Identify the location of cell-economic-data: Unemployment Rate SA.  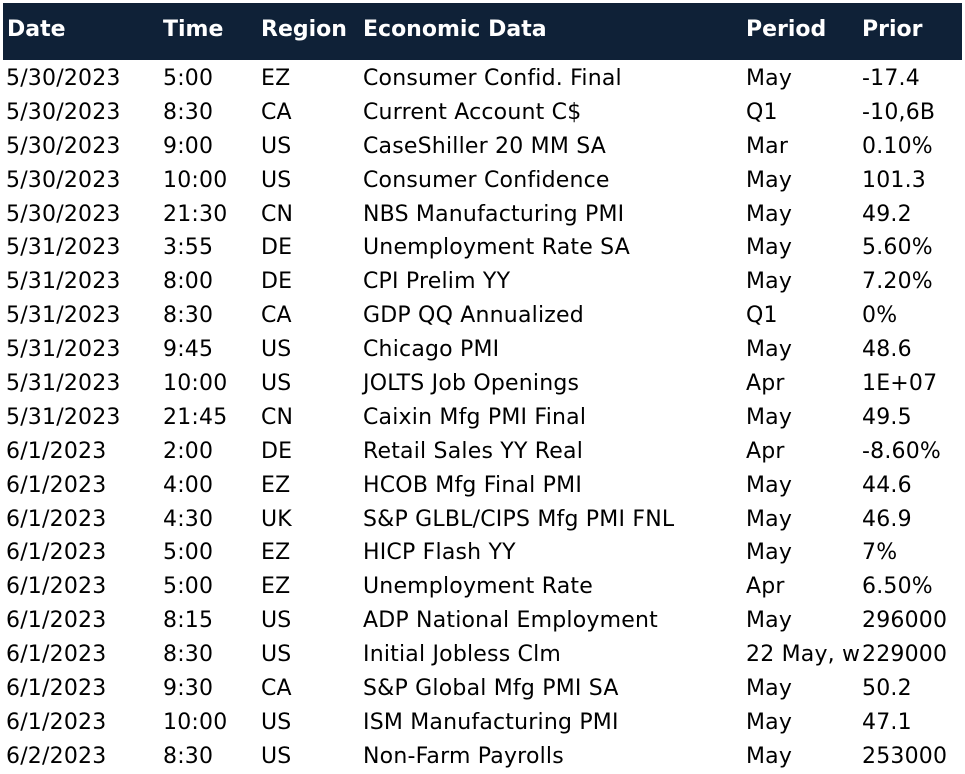
(496, 247).